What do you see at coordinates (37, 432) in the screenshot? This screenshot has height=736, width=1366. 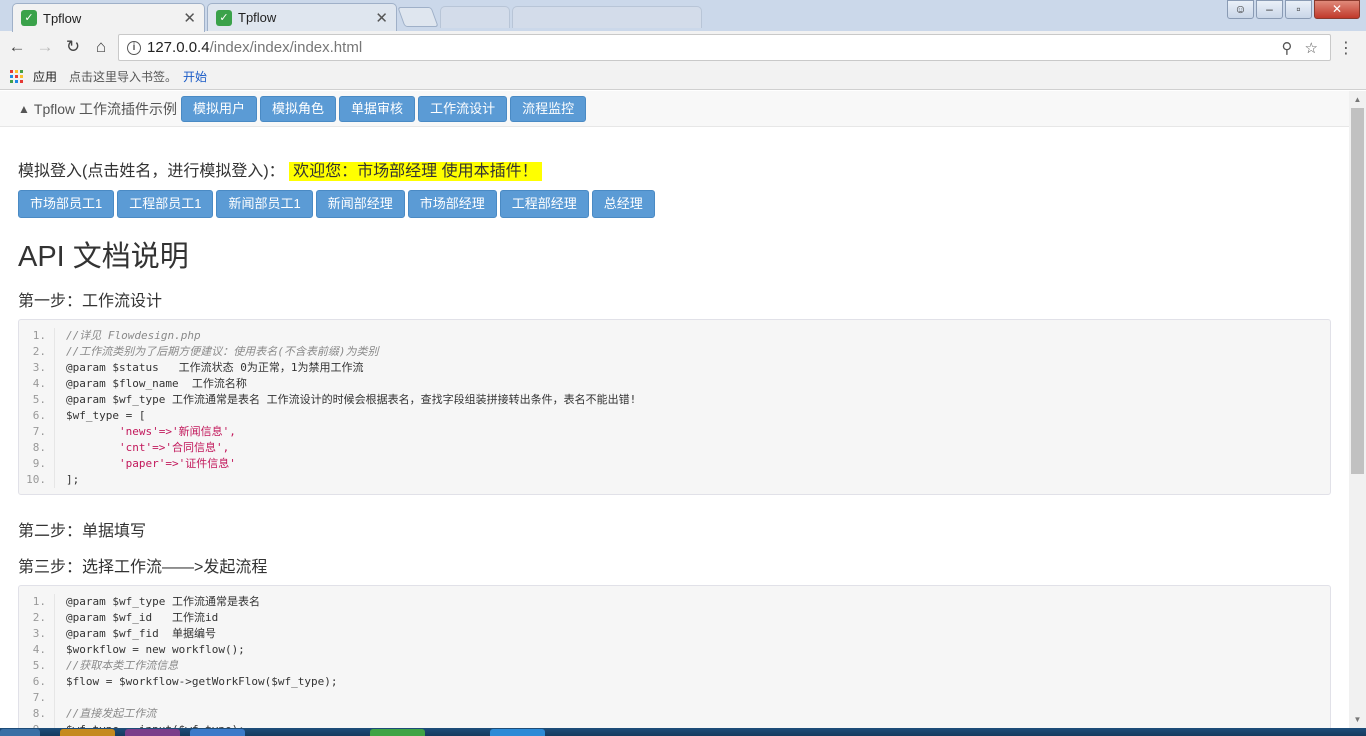 I see `line-number: 7.` at bounding box center [37, 432].